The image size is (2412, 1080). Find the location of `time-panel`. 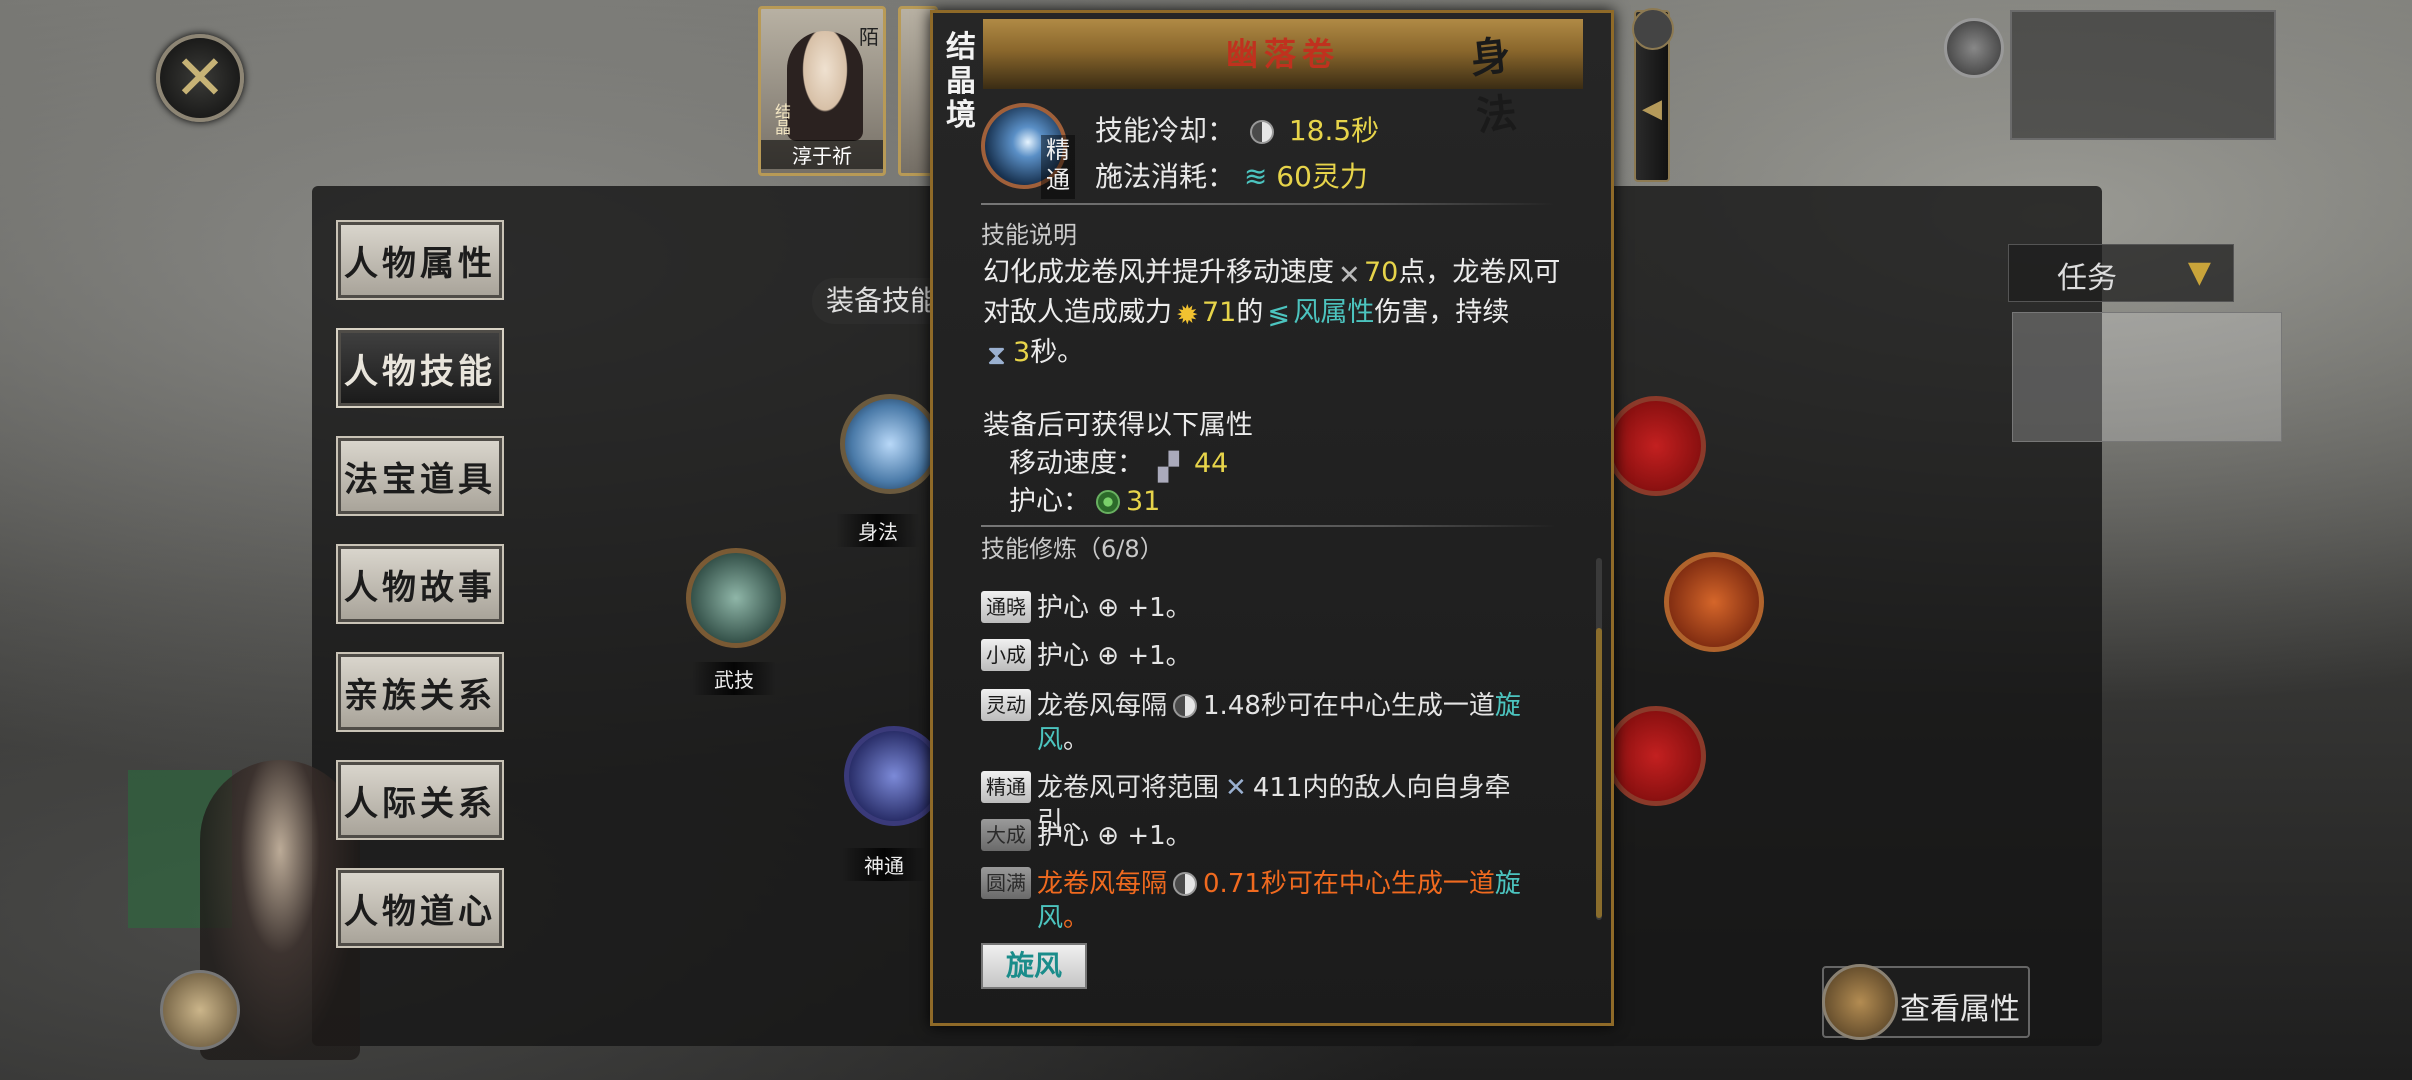

time-panel is located at coordinates (2143, 75).